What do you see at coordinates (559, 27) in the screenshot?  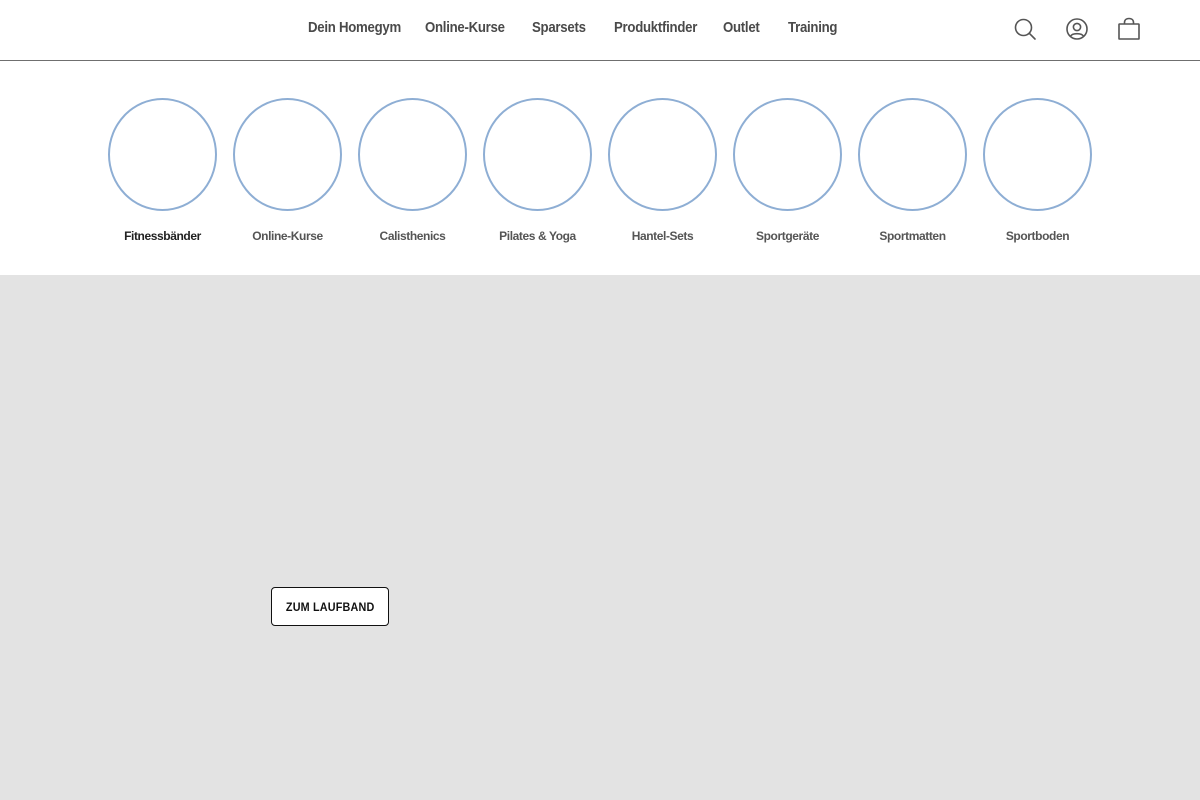 I see `nav-item-sparsets: Sparsets` at bounding box center [559, 27].